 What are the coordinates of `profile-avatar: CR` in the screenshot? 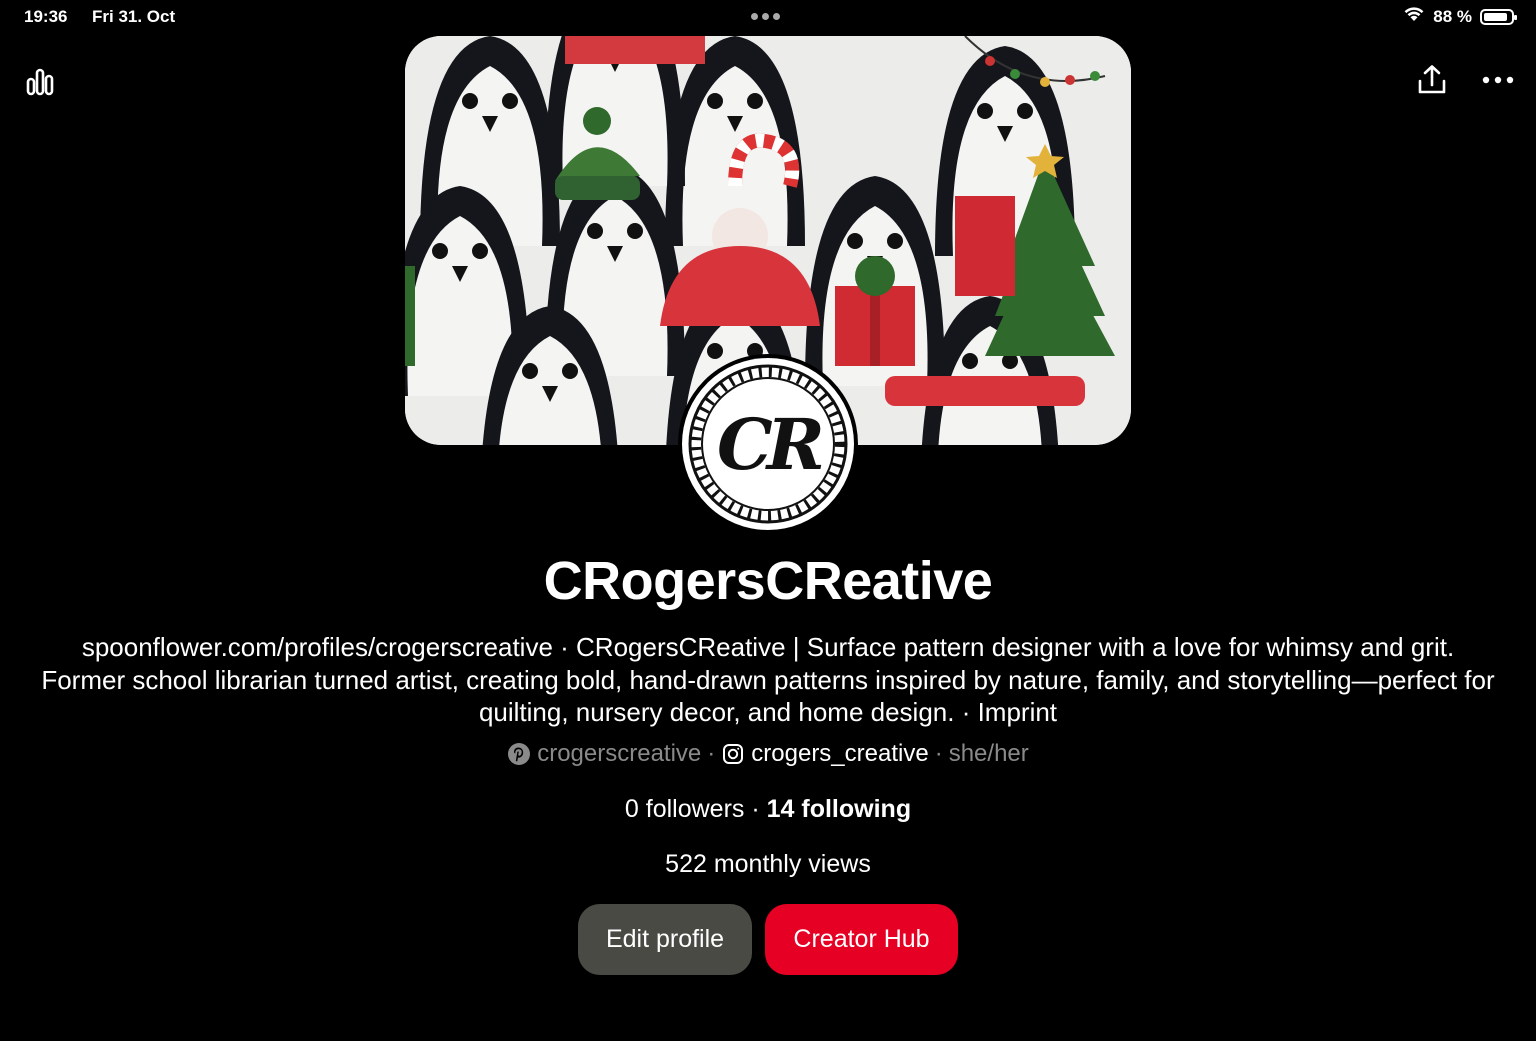 It's located at (768, 444).